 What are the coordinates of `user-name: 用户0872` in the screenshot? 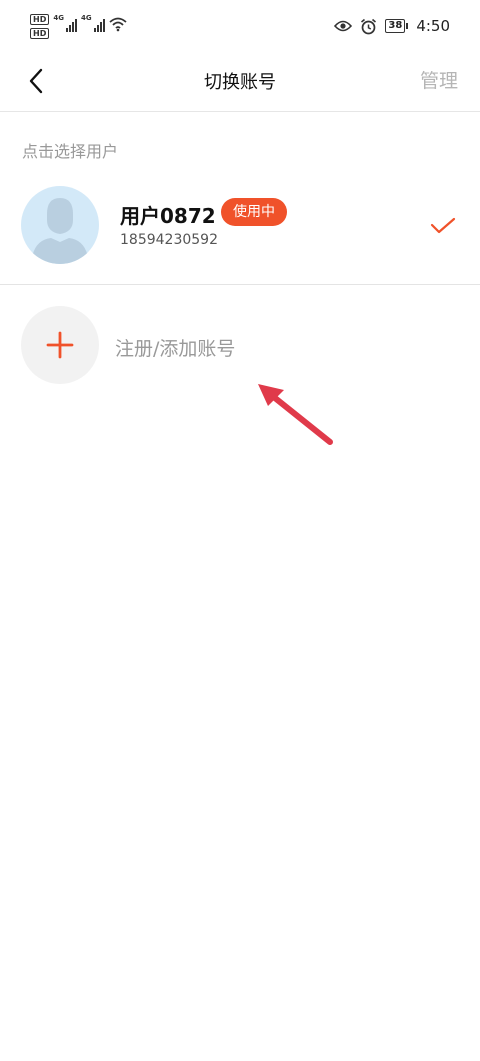 It's located at (168, 216).